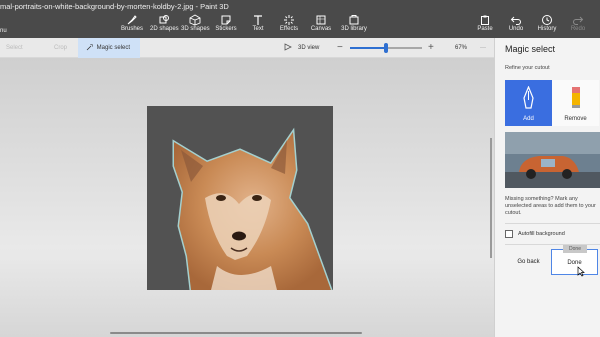 This screenshot has height=337, width=600. I want to click on magic-select-tool: Magic select, so click(109, 48).